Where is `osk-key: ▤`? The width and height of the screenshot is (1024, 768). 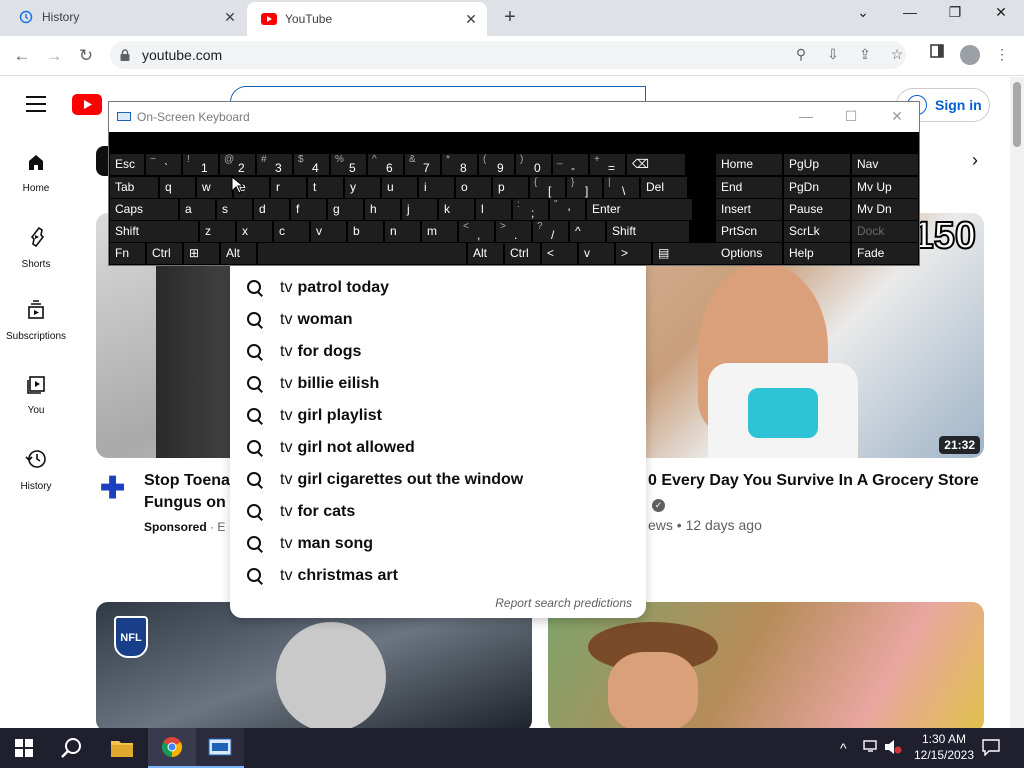 osk-key: ▤ is located at coordinates (689, 253).